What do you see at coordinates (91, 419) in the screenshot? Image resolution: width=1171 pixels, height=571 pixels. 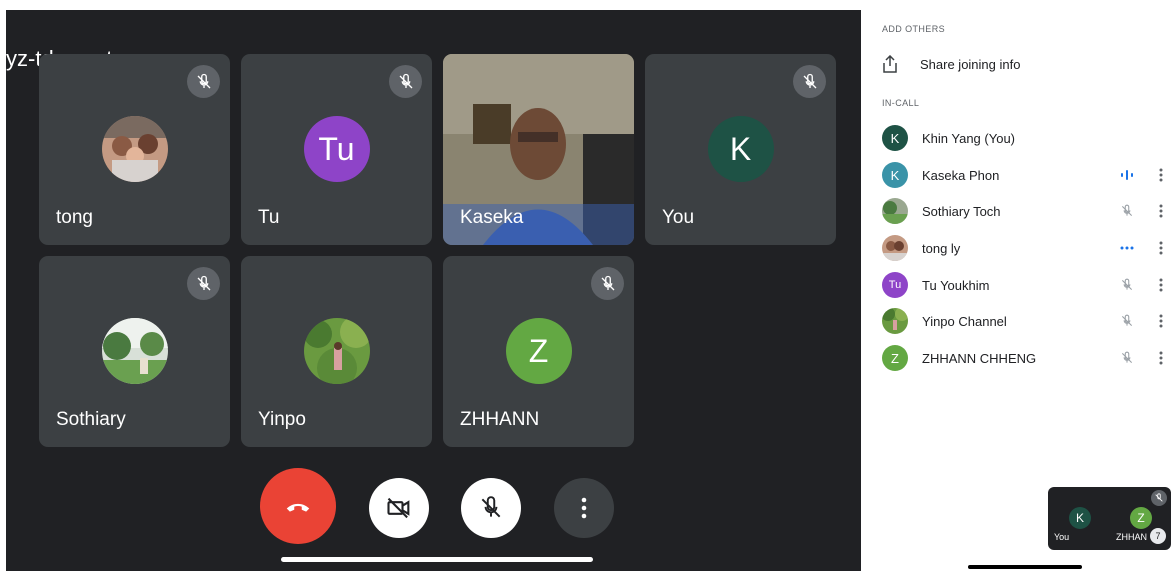 I see `participant-name: Sothiary` at bounding box center [91, 419].